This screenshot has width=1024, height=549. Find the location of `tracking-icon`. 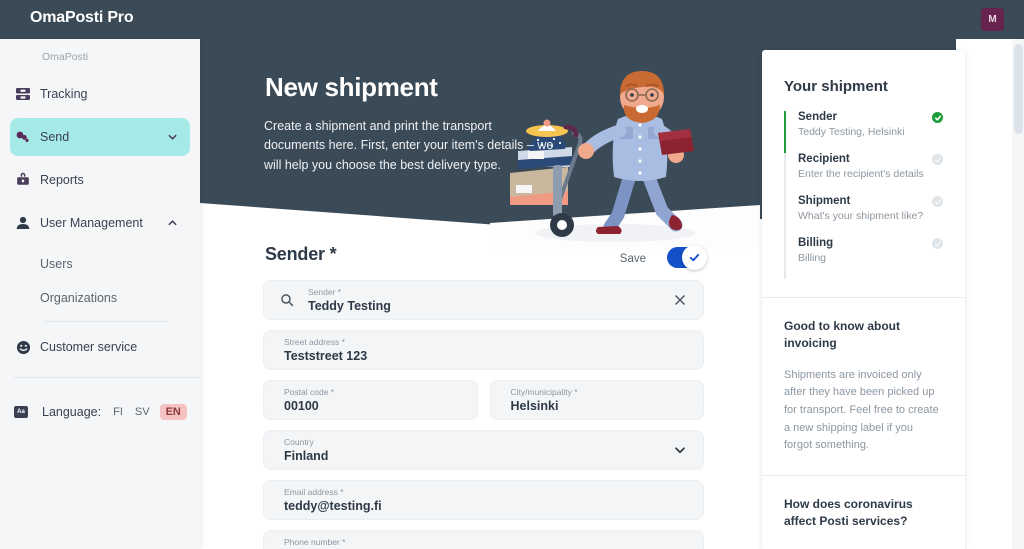

tracking-icon is located at coordinates (23, 94).